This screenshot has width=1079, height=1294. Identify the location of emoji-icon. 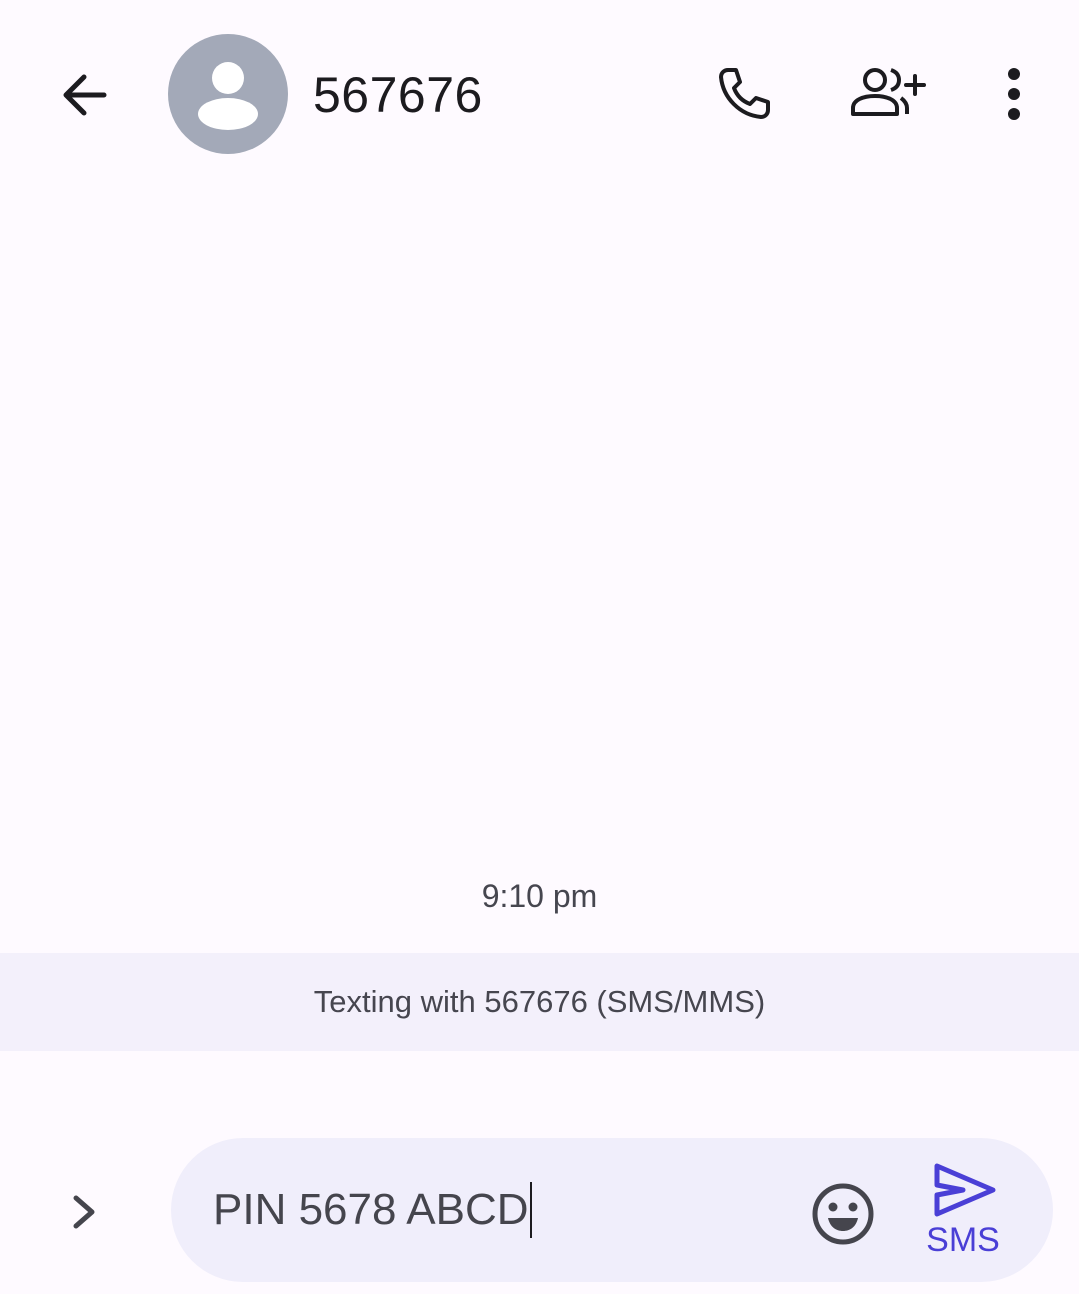
(843, 1214).